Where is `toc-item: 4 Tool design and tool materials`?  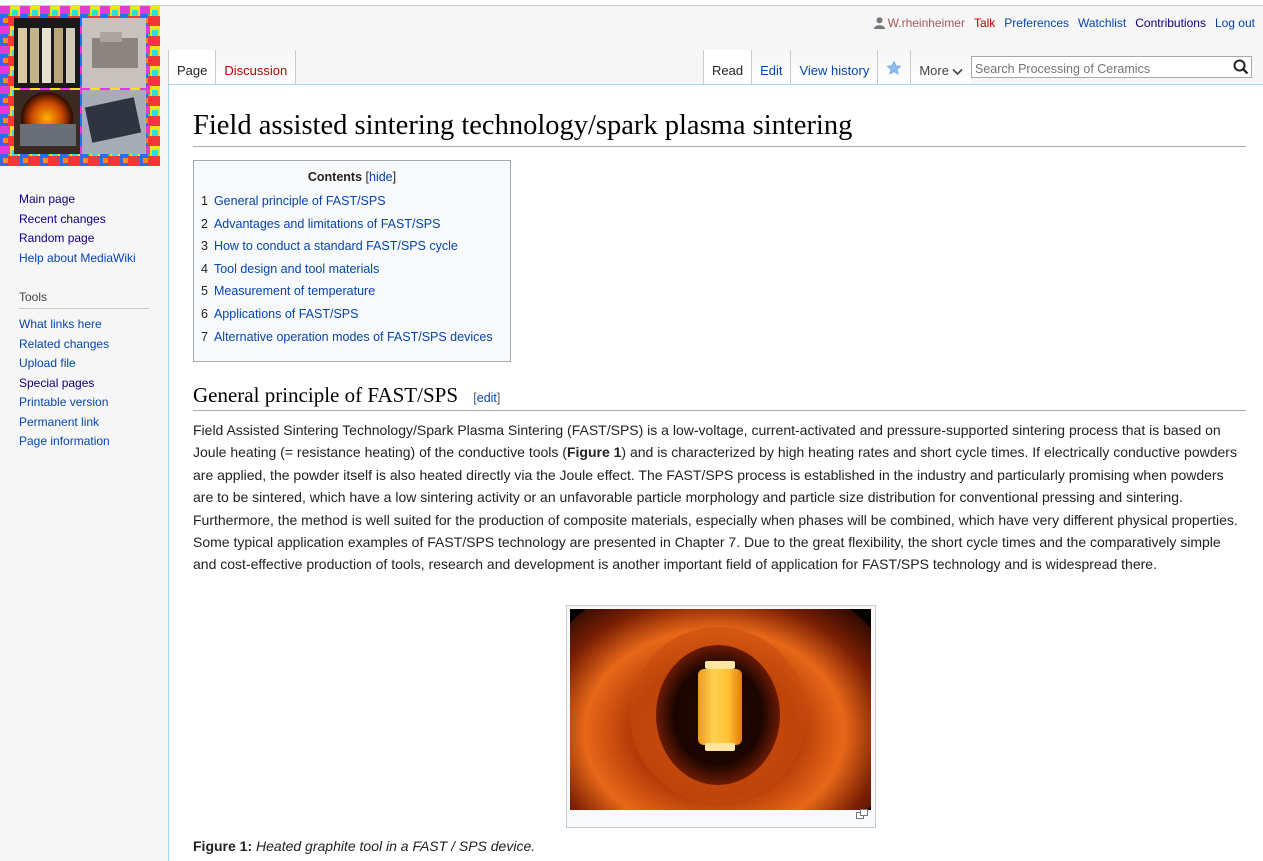 toc-item: 4 Tool design and tool materials is located at coordinates (352, 269).